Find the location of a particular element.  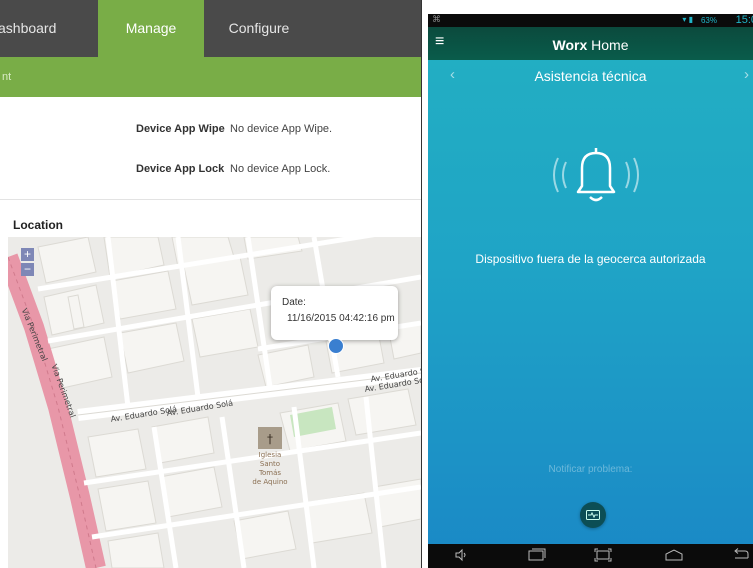

device-app-lock-value: No device App Lock. is located at coordinates (280, 169).